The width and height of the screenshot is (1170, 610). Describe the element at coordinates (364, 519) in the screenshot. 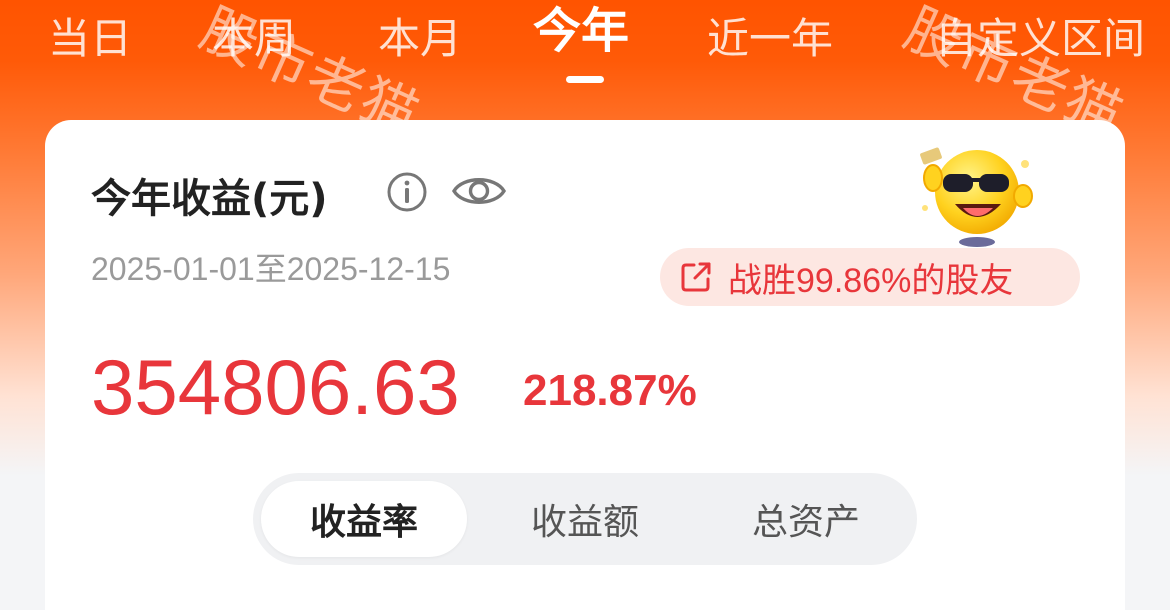

I see `segment-return-rate: 收益率` at that location.